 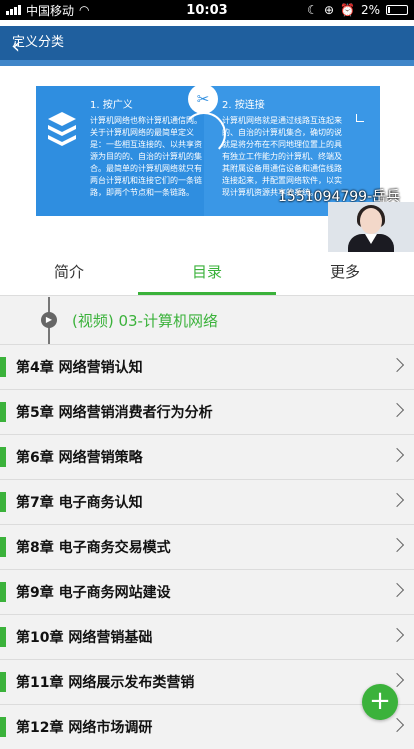 I want to click on current-video-label: (视频) 03-计算机网络, so click(x=145, y=321).